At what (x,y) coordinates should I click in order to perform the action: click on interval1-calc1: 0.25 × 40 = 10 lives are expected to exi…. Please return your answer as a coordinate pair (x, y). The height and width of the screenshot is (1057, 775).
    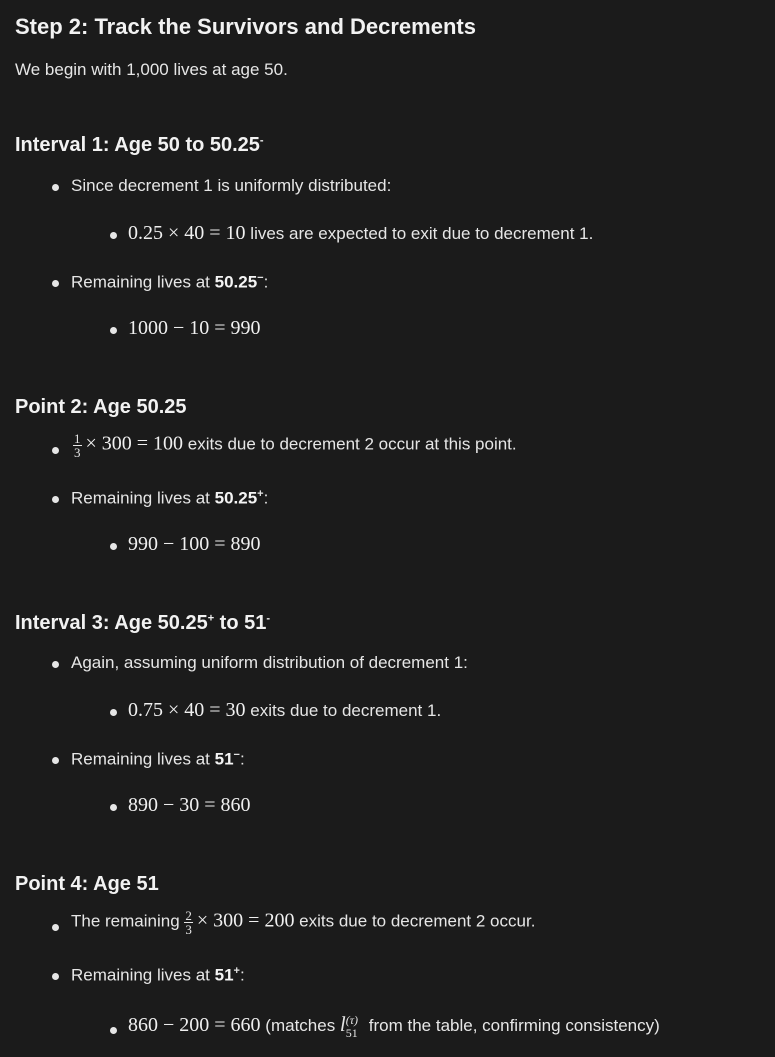
    Looking at the image, I should click on (361, 233).